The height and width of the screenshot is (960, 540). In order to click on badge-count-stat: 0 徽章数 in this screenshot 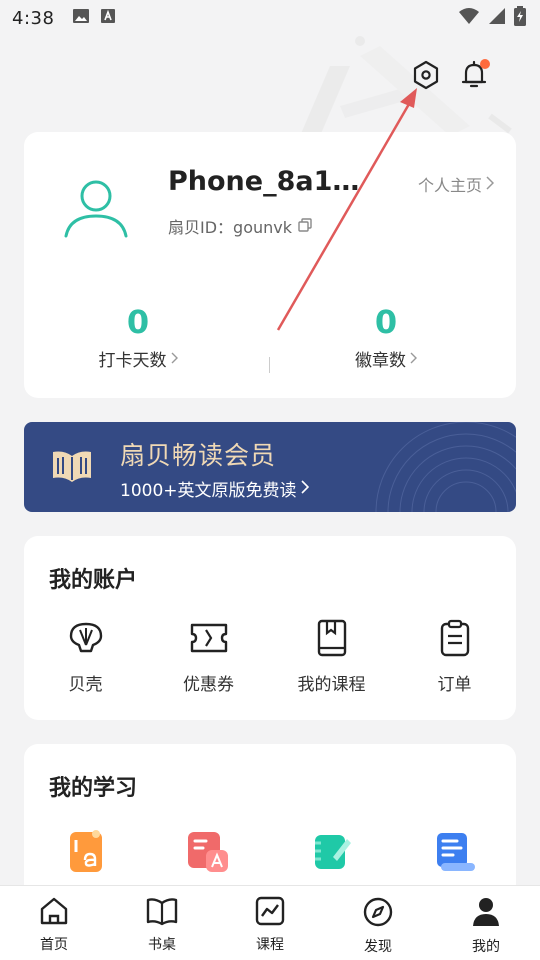, I will do `click(386, 336)`.